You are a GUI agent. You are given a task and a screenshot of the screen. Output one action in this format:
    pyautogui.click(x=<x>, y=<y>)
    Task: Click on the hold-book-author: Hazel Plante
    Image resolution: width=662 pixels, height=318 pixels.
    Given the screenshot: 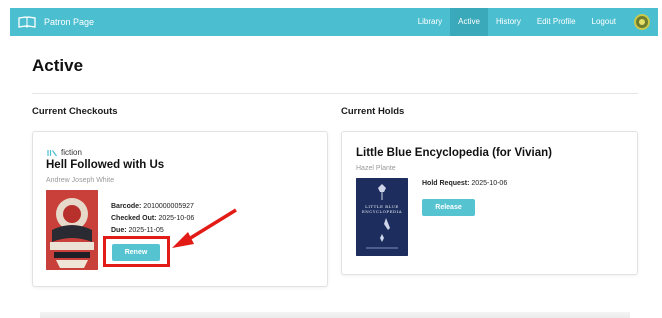 What is the action you would take?
    pyautogui.click(x=376, y=168)
    